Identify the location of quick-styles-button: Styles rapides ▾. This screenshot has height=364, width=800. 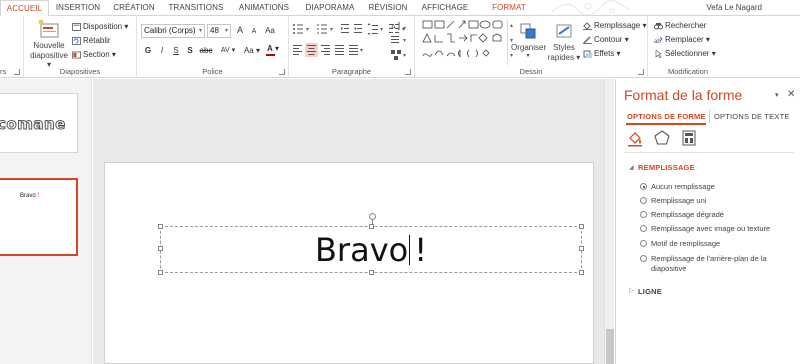
(564, 45).